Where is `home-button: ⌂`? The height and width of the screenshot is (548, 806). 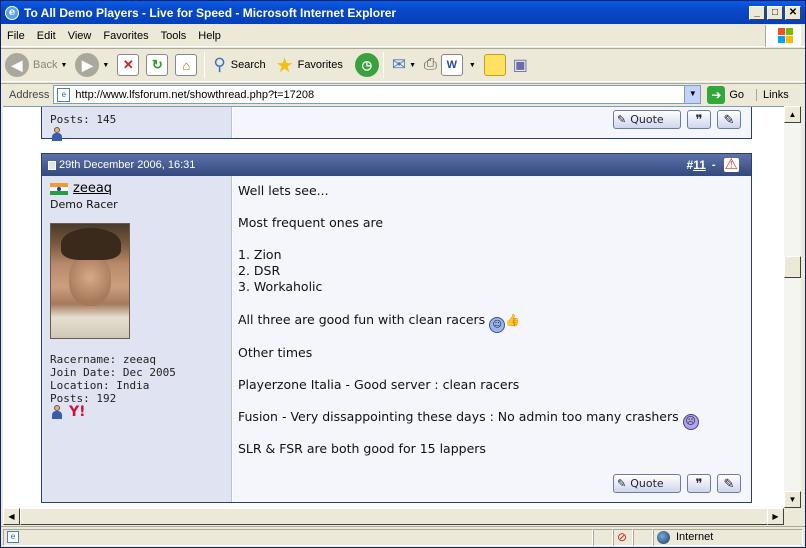 home-button: ⌂ is located at coordinates (187, 65).